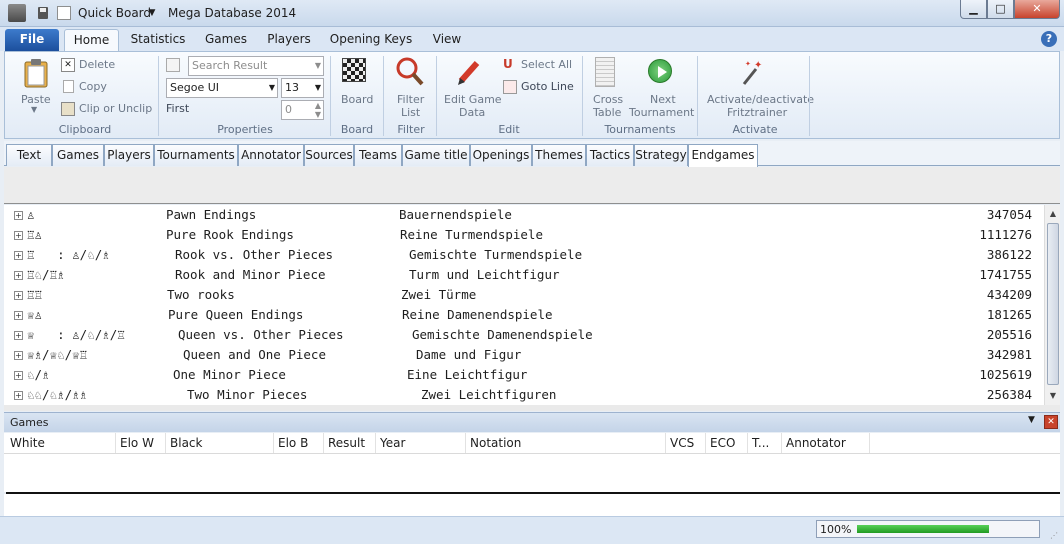 The width and height of the screenshot is (1064, 544). Describe the element at coordinates (220, 443) in the screenshot. I see `column-black: Black` at that location.